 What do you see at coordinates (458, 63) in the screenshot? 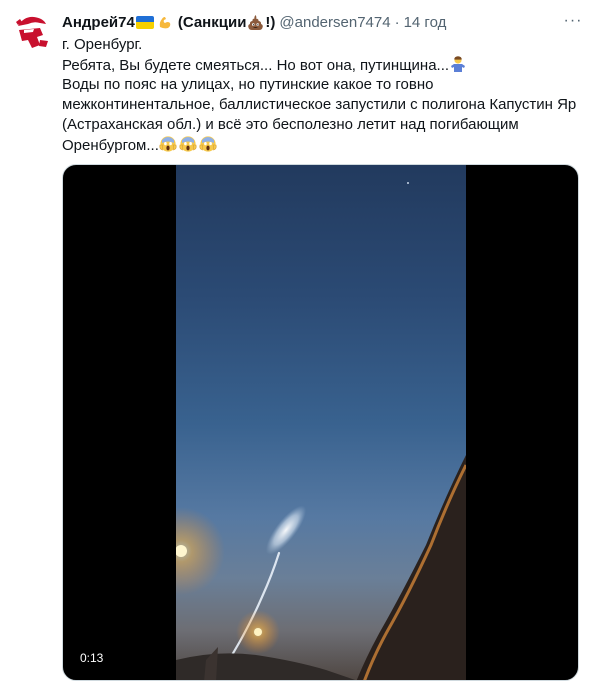
I see `person-shrugging-icon` at bounding box center [458, 63].